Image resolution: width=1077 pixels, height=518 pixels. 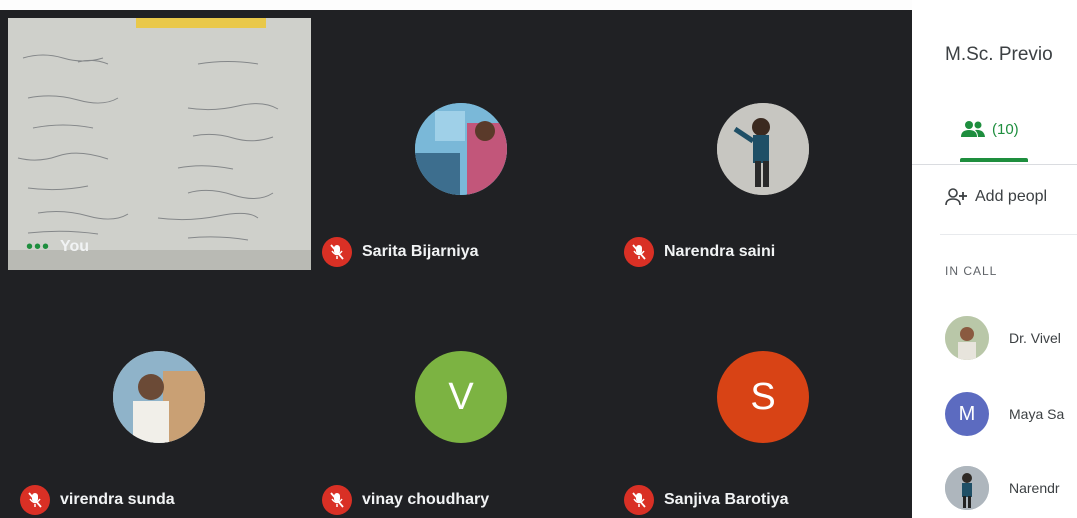 I want to click on people-count: (10), so click(x=1005, y=129).